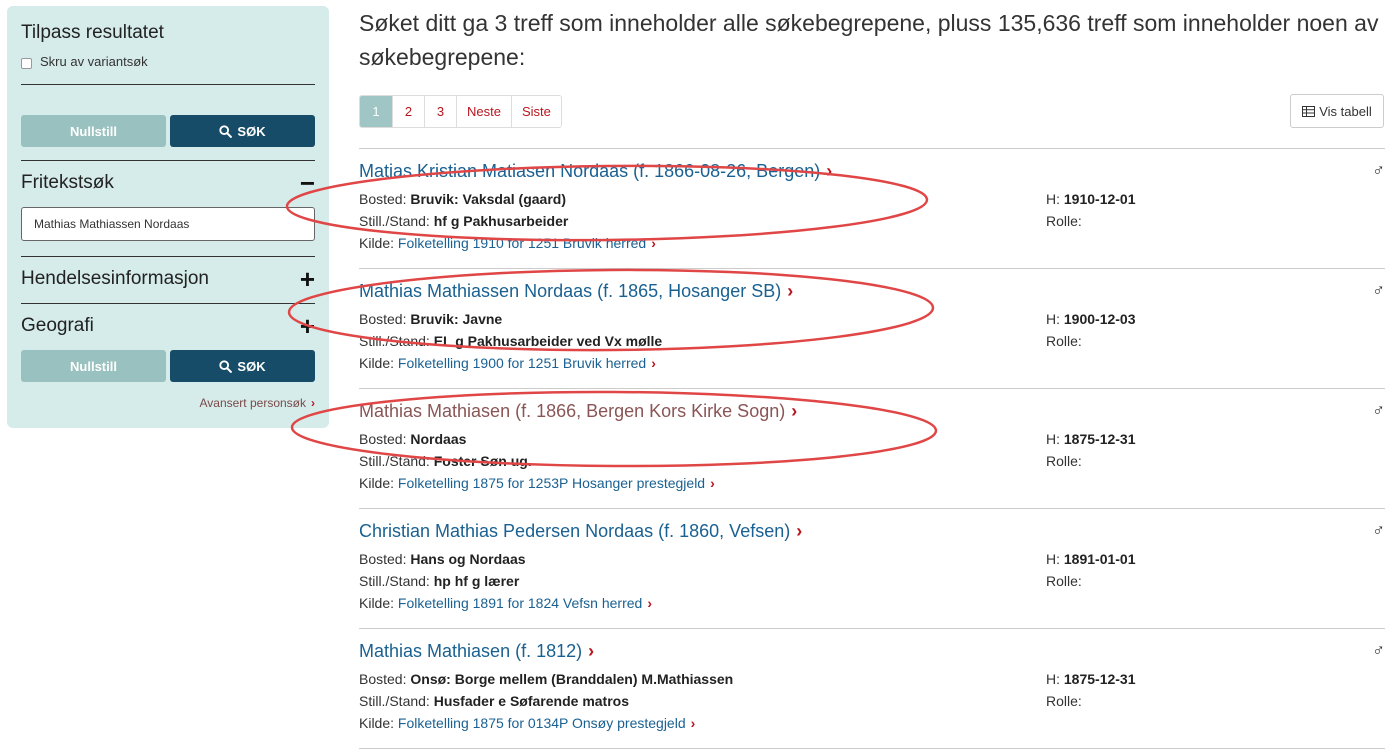  What do you see at coordinates (67, 182) in the screenshot?
I see `freetext-heading: Fritekstsøk` at bounding box center [67, 182].